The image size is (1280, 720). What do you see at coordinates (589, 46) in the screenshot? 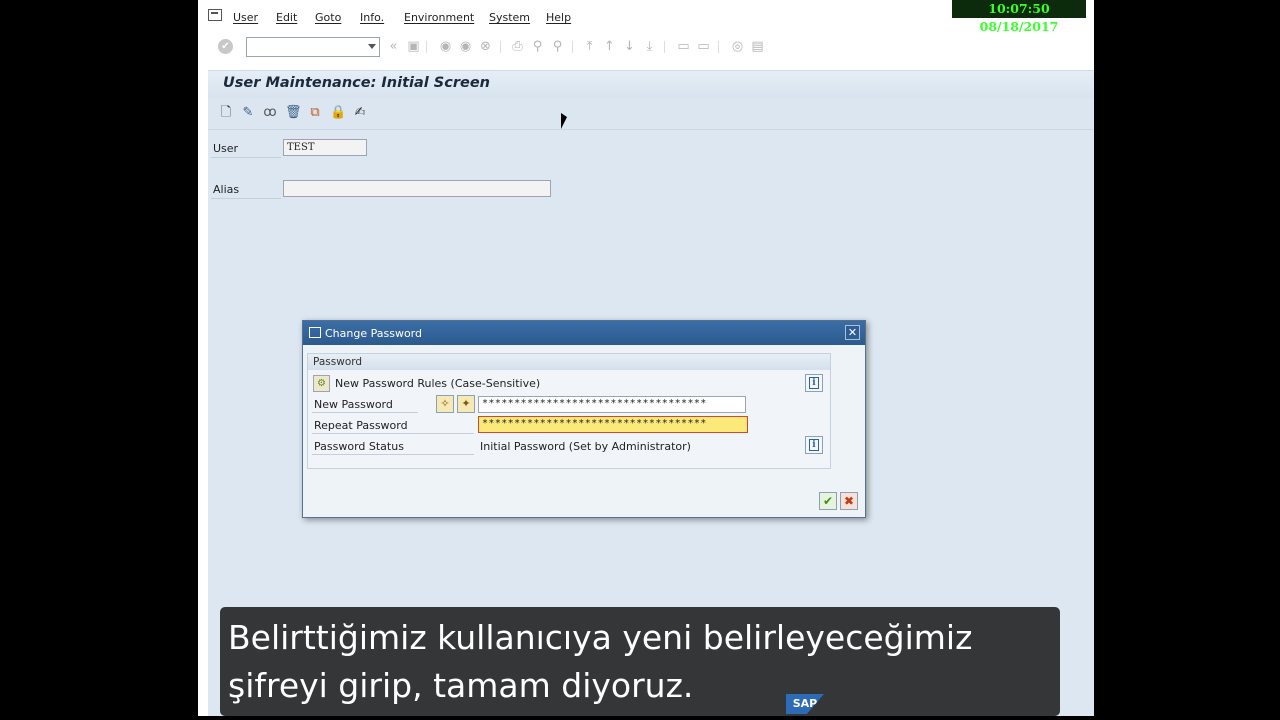
I see `first-page-icon: ⤒` at bounding box center [589, 46].